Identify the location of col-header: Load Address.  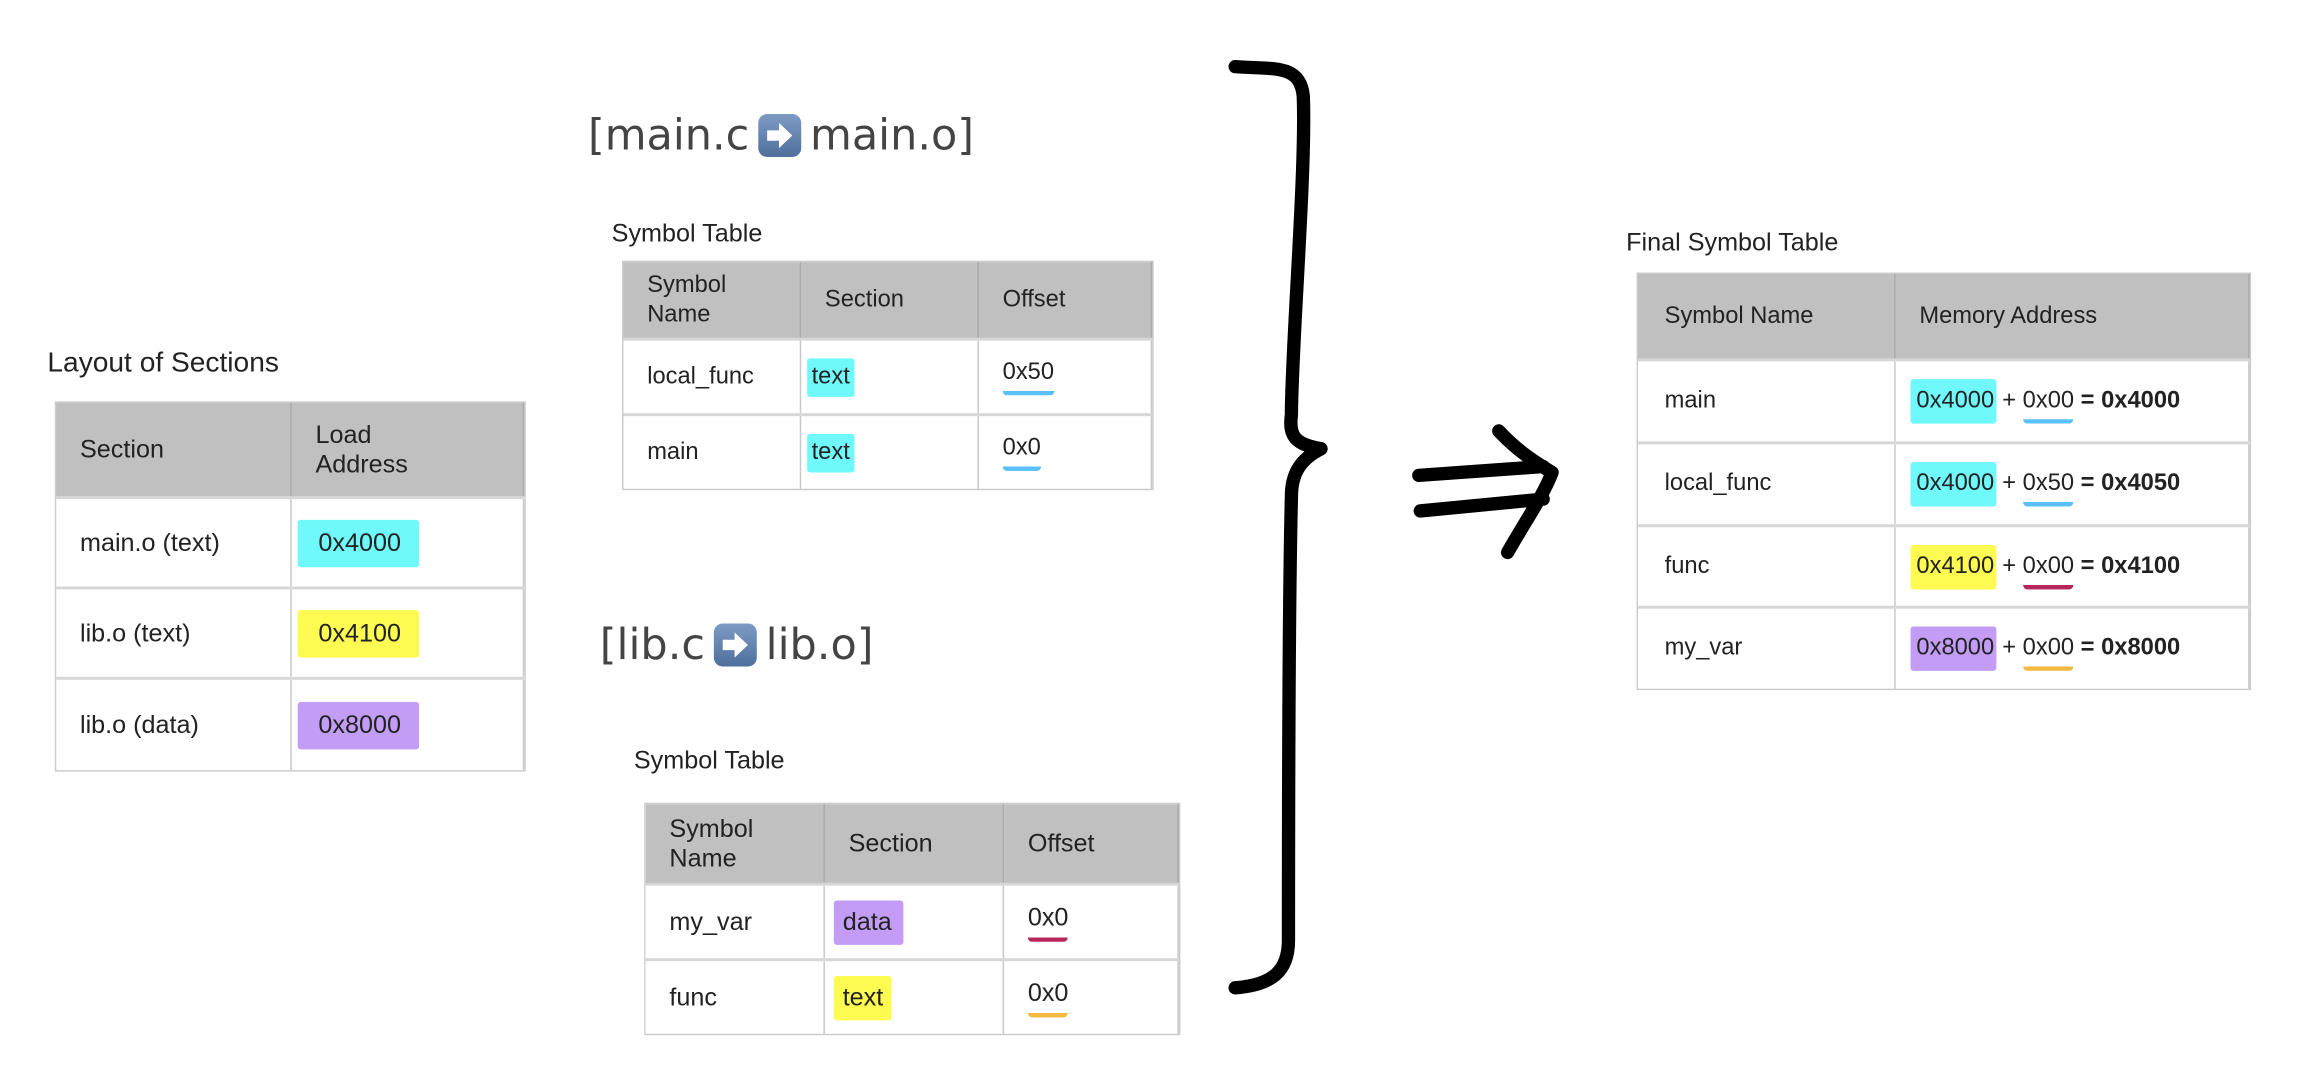
(408, 450).